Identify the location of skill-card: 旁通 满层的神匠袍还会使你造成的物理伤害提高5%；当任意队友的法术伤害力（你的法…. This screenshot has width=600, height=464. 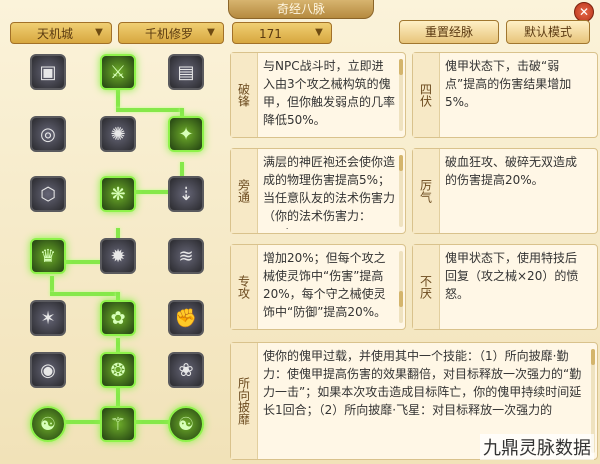
(318, 191).